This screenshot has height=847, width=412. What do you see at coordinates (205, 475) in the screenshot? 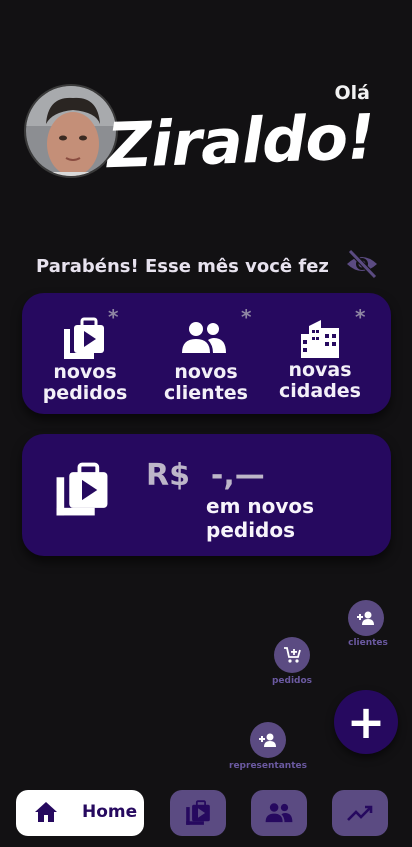
I see `orders-value: R$ -,—` at bounding box center [205, 475].